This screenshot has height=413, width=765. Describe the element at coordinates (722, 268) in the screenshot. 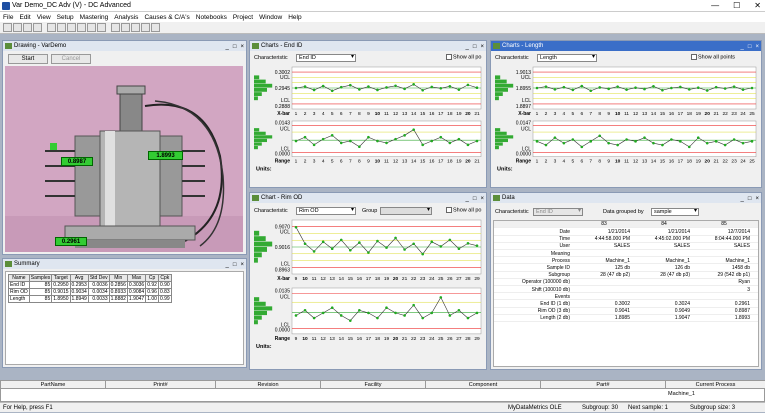

I see `data-cell: 1458 db` at that location.